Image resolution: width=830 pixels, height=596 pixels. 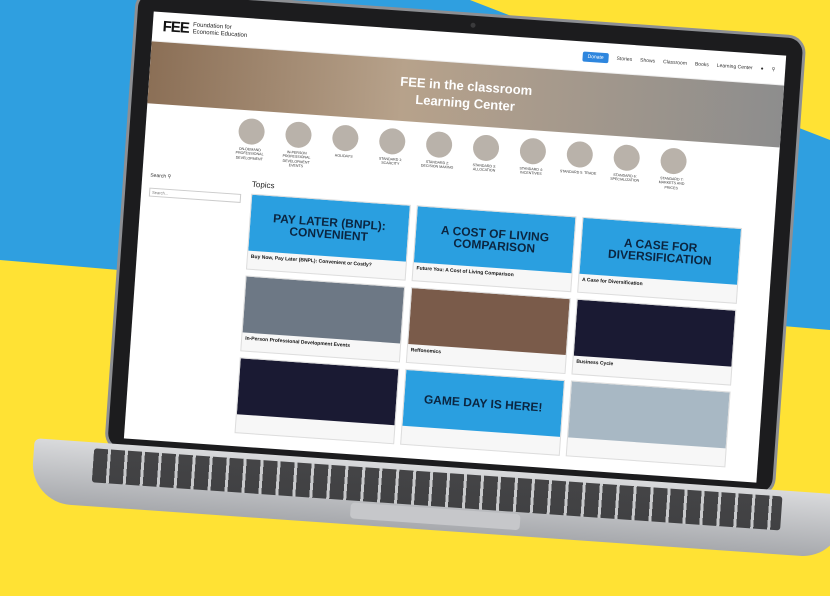 I want to click on topic-card: Reffonomics, so click(x=488, y=330).